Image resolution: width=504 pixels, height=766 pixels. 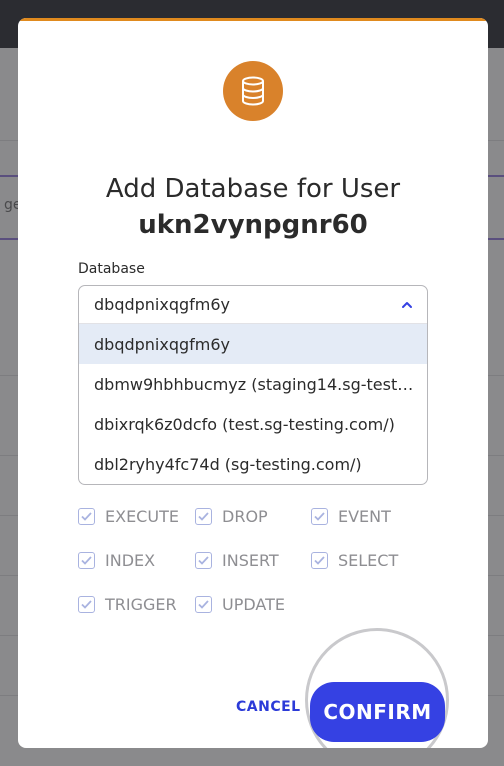 I want to click on permission-event: EVENT, so click(x=351, y=516).